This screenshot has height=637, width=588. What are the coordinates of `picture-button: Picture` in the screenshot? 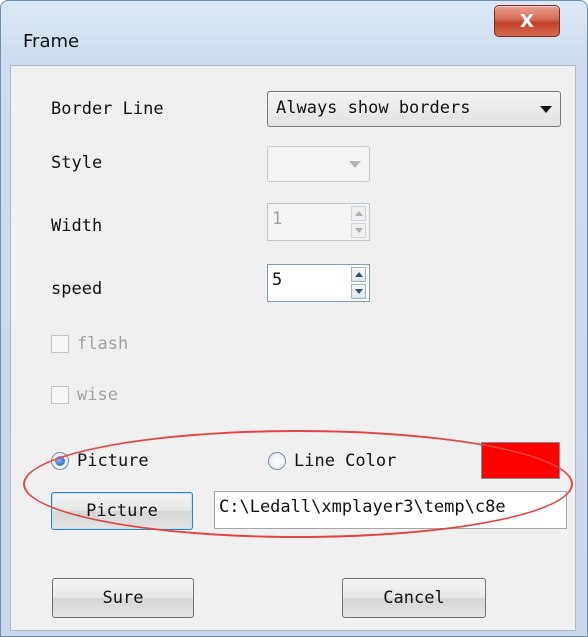 It's located at (122, 511).